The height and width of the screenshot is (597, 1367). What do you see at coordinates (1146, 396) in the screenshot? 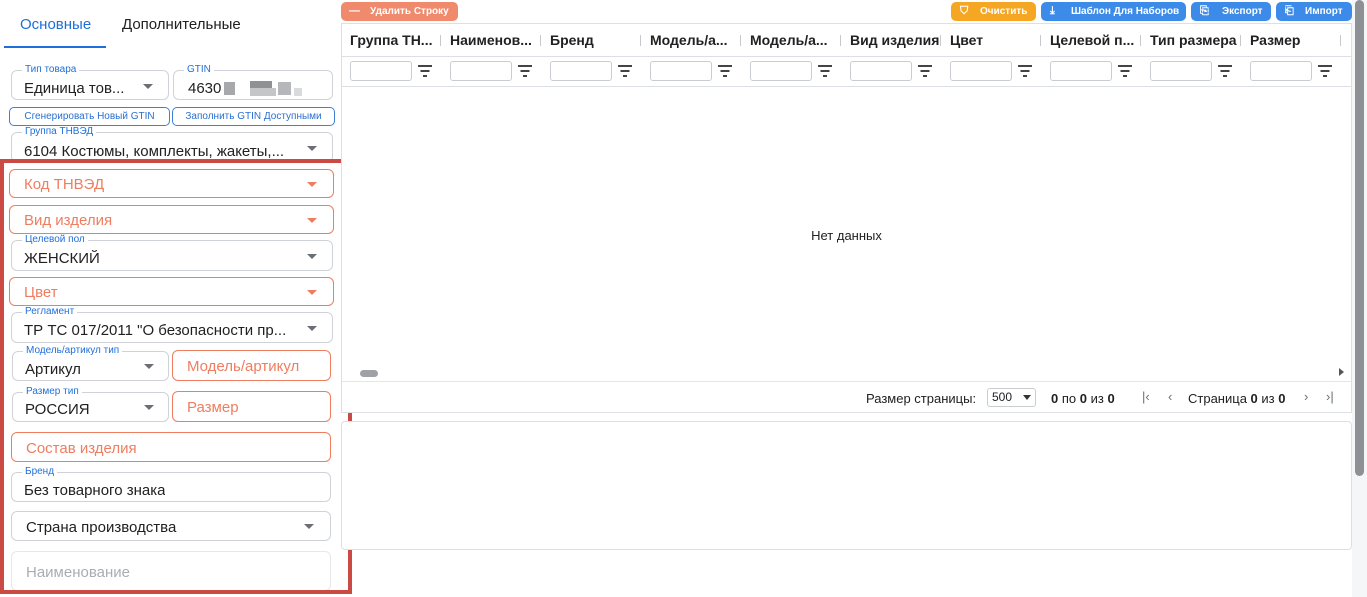
I see `first-page-icon: |‹` at bounding box center [1146, 396].